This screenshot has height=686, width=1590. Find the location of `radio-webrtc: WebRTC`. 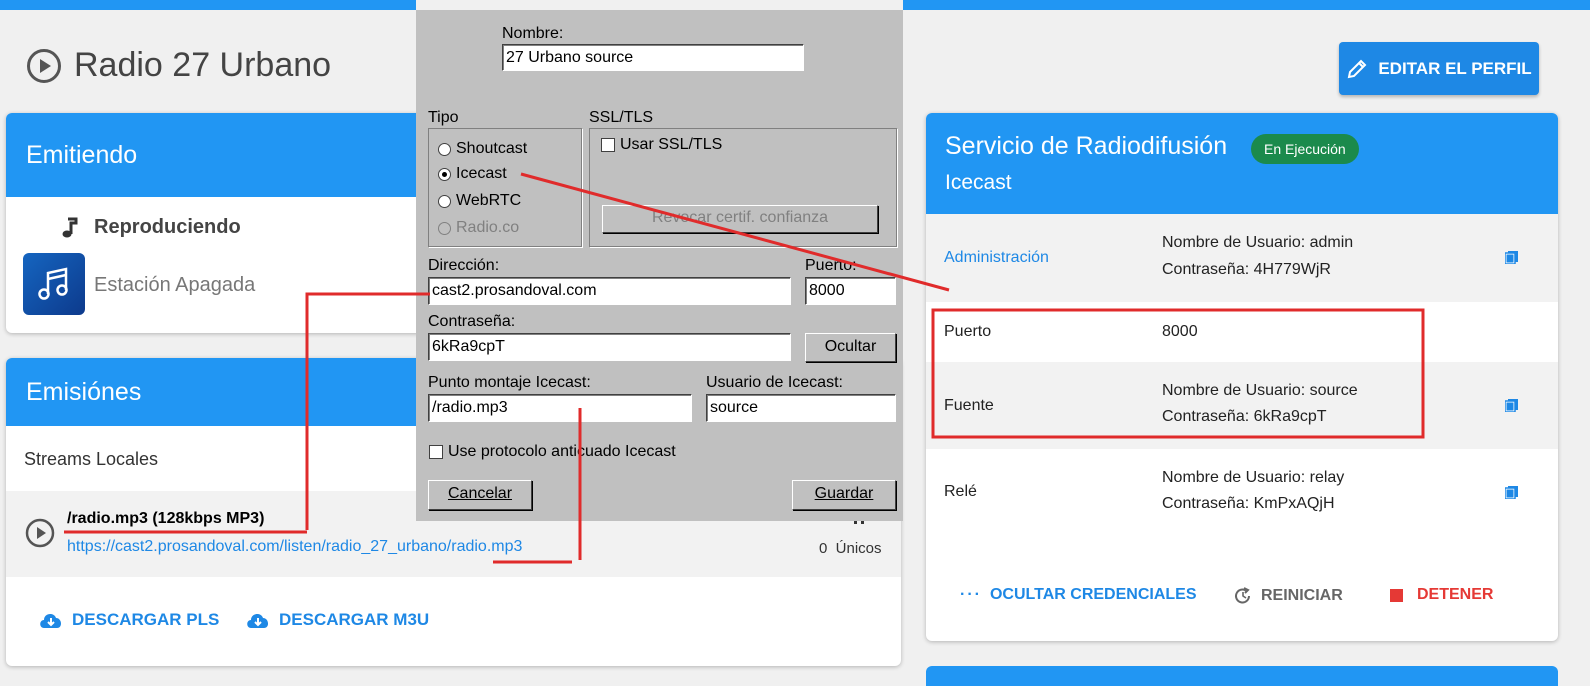

radio-webrtc: WebRTC is located at coordinates (479, 201).